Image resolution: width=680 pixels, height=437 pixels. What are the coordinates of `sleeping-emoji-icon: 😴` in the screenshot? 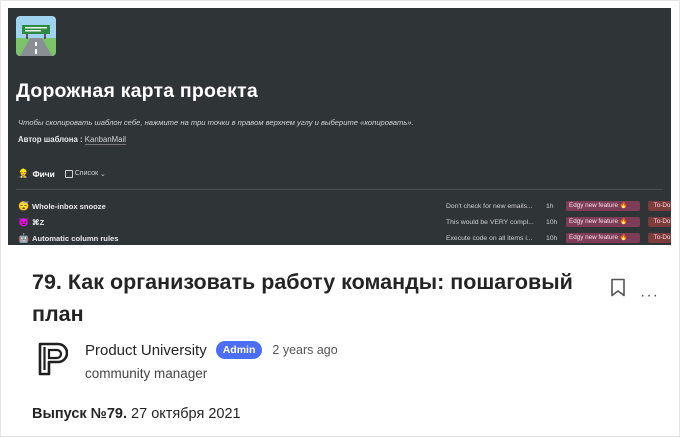 It's located at (24, 205).